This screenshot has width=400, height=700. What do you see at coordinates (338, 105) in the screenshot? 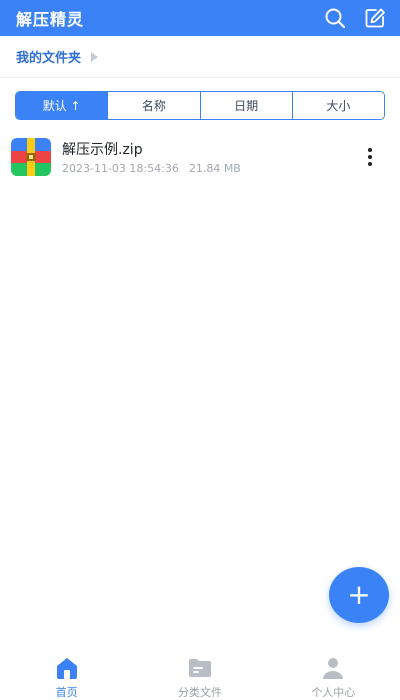
I see `sort-tab-size: 大小` at bounding box center [338, 105].